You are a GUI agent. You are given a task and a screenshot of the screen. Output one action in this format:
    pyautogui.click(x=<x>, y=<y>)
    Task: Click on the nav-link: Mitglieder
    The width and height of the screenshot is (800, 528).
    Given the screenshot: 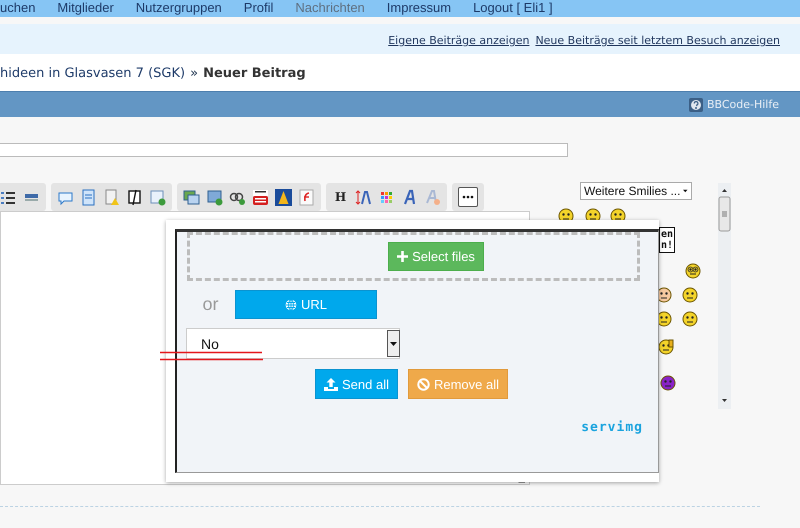 What is the action you would take?
    pyautogui.click(x=85, y=8)
    